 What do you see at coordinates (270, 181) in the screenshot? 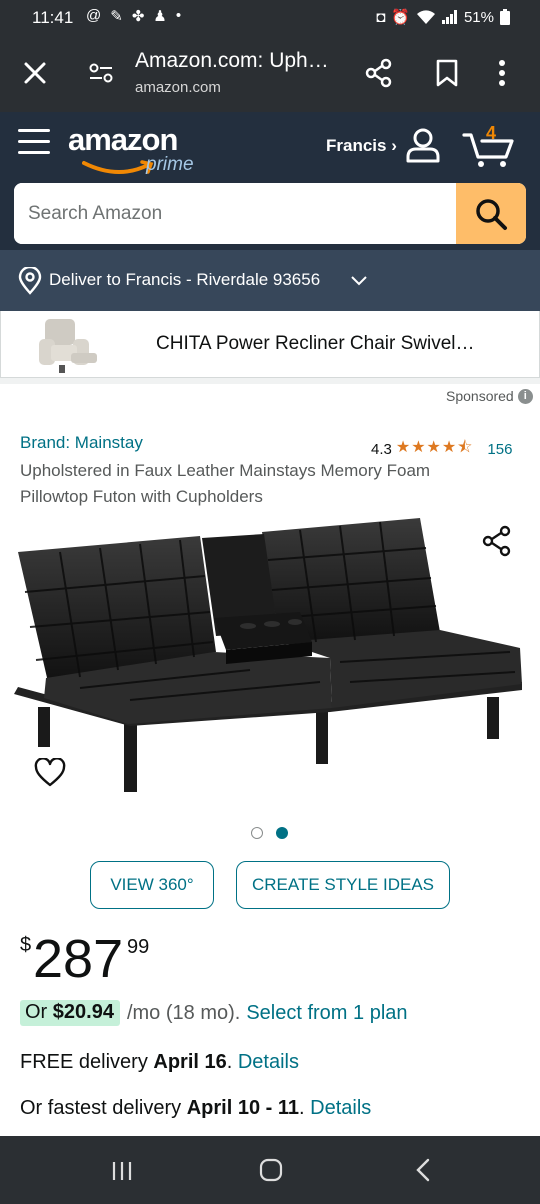
I see `amazon-header: amazon prime Francis › 4` at bounding box center [270, 181].